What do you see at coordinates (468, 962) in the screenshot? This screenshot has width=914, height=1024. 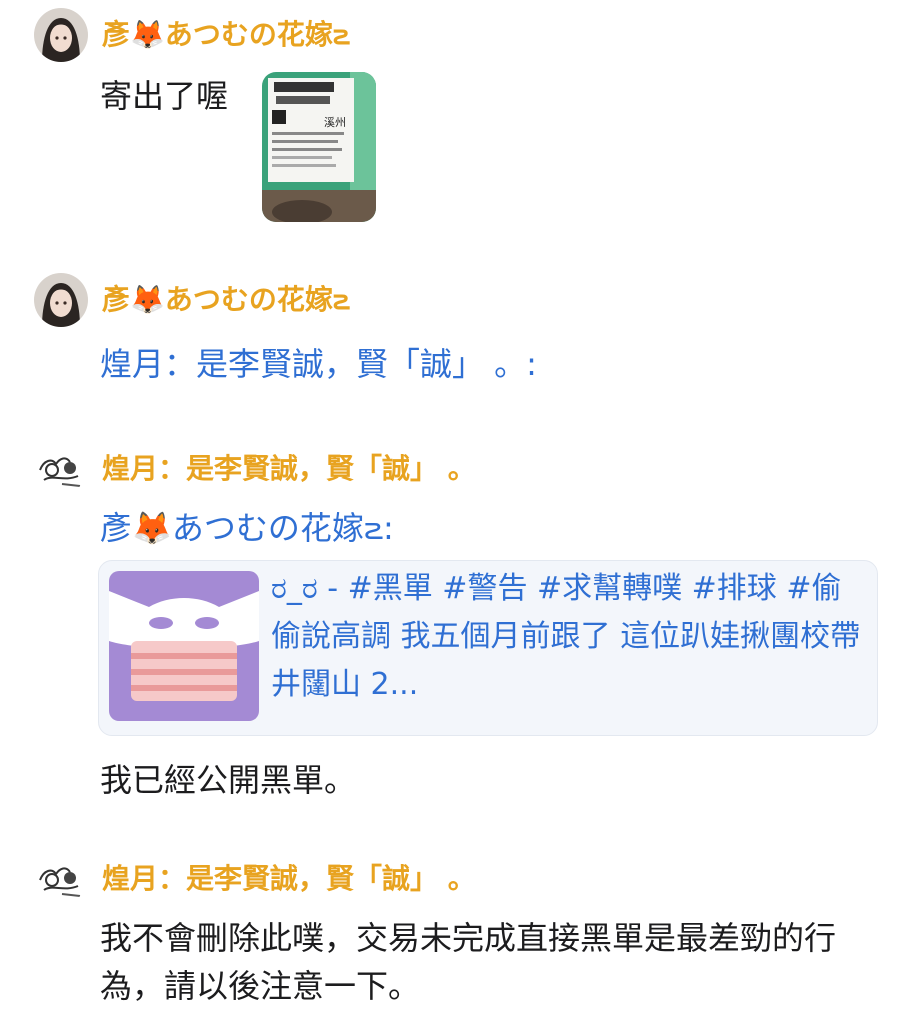 I see `message-text: 我不會刪除此噗，交易未完成直接黑單是最差勁的行為，請以後注意一下。` at bounding box center [468, 962].